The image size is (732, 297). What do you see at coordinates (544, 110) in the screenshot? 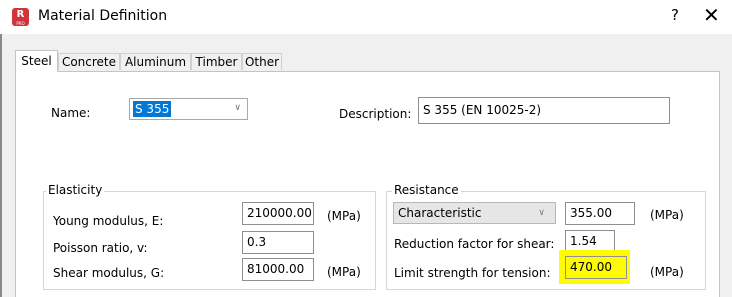
I see `description-input: S 355 (EN 10025-2)` at bounding box center [544, 110].